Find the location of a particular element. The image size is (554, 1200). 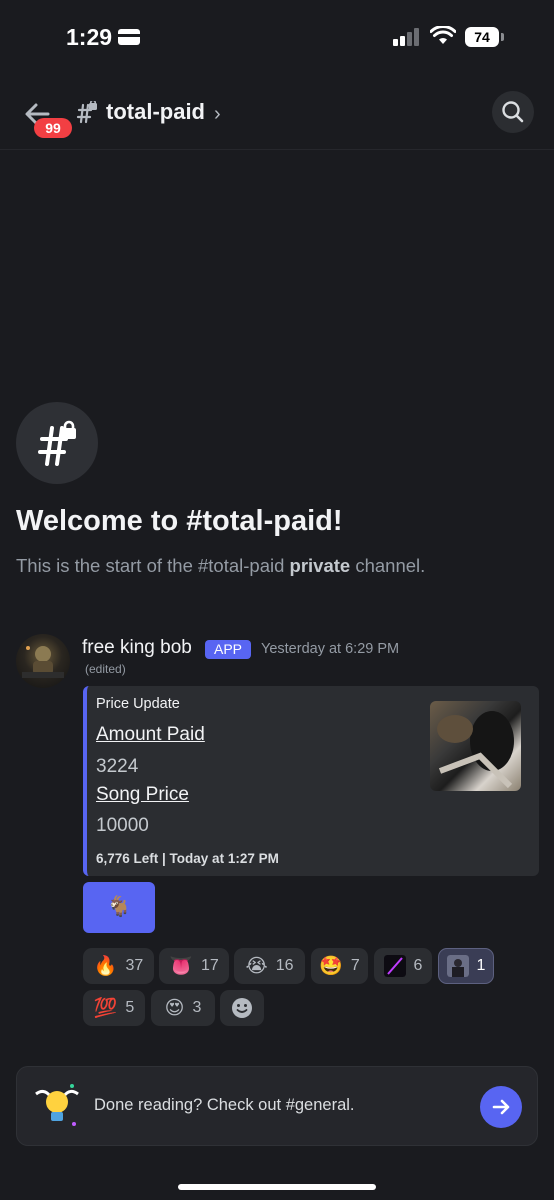

home-indicator is located at coordinates (277, 1187).